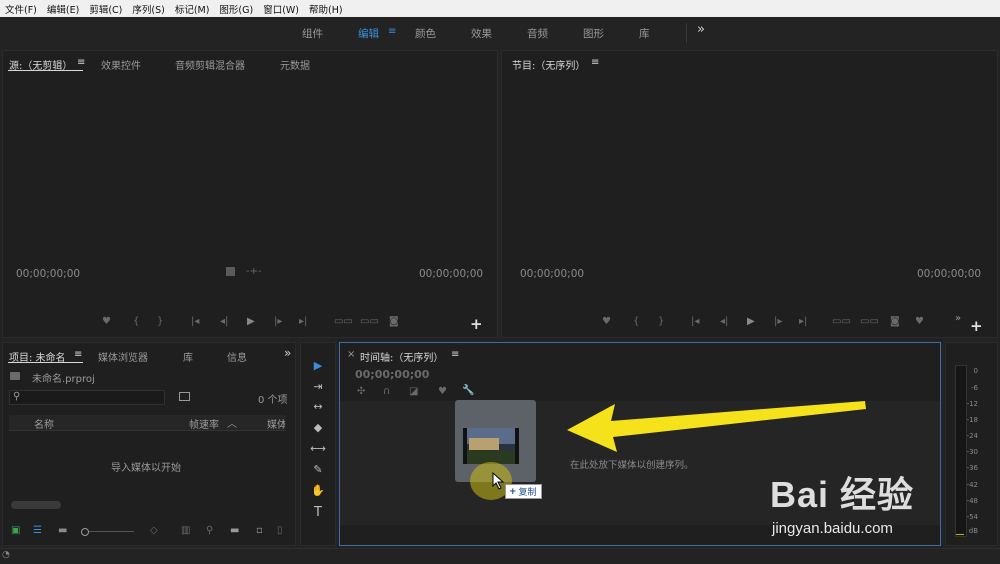 This screenshot has height=564, width=1000. What do you see at coordinates (15, 530) in the screenshot?
I see `lock-icon: ▣` at bounding box center [15, 530].